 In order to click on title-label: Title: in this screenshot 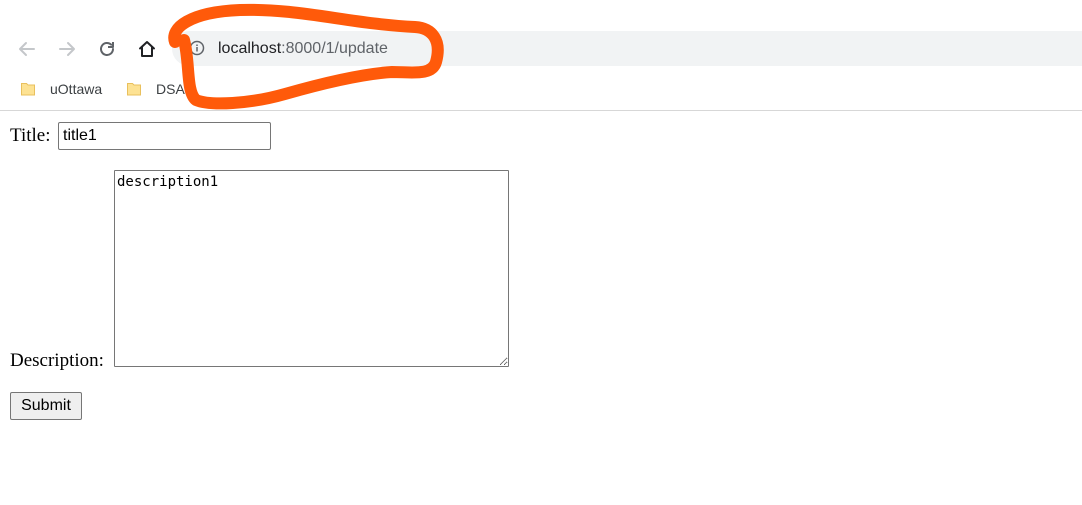, I will do `click(30, 135)`.